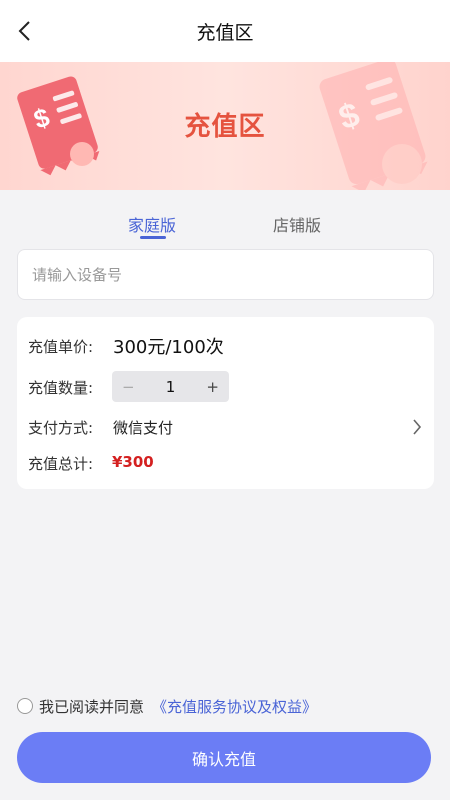 The height and width of the screenshot is (800, 450). I want to click on quantity-label: 充值数量:, so click(61, 388).